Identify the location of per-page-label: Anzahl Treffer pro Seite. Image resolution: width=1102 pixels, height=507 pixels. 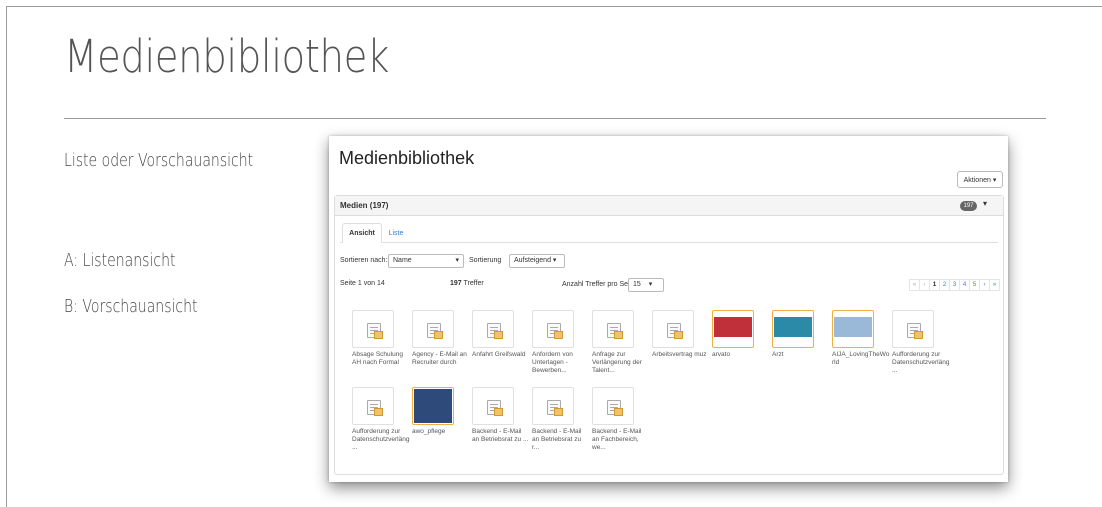
(599, 284).